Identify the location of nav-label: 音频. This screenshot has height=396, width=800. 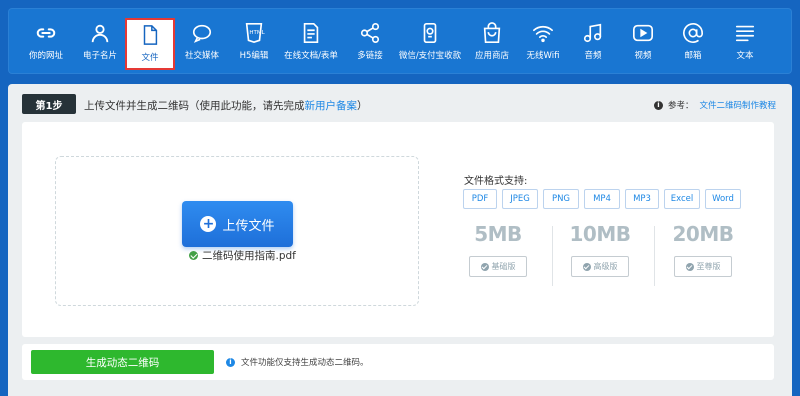
(593, 56).